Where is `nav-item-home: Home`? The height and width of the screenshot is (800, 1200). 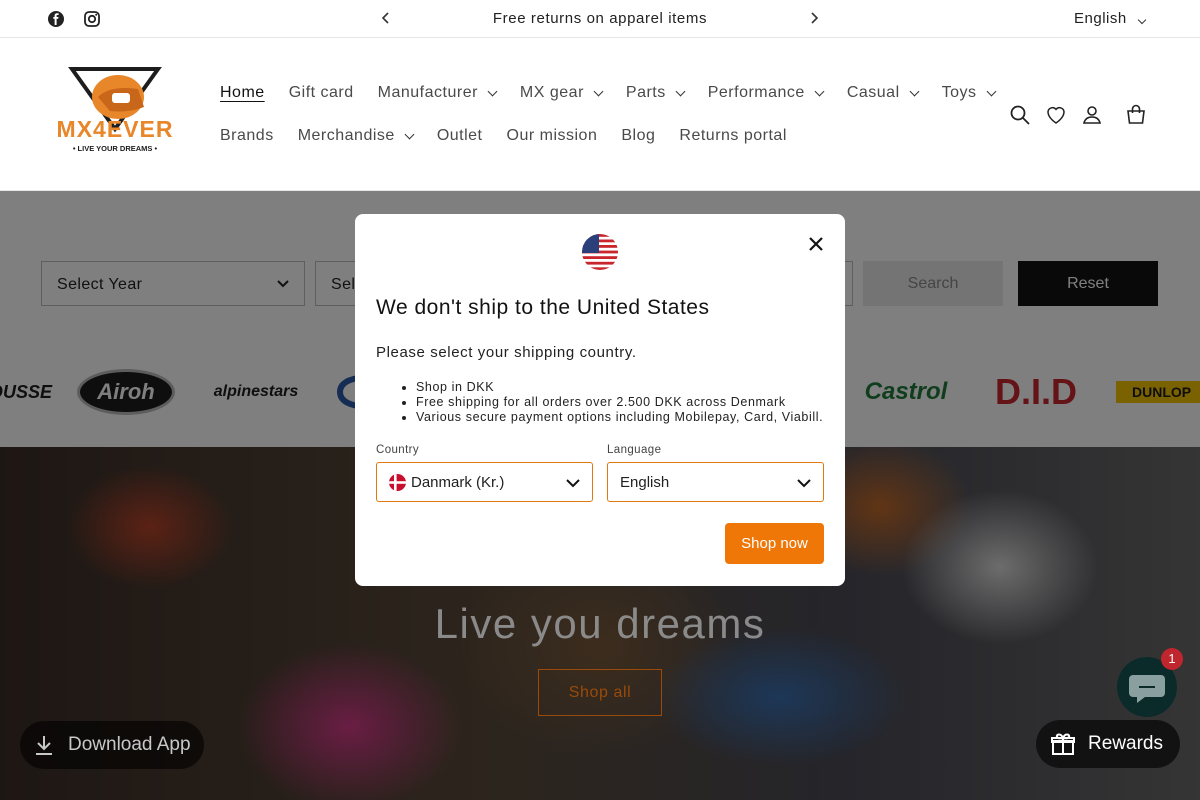
nav-item-home: Home is located at coordinates (242, 93).